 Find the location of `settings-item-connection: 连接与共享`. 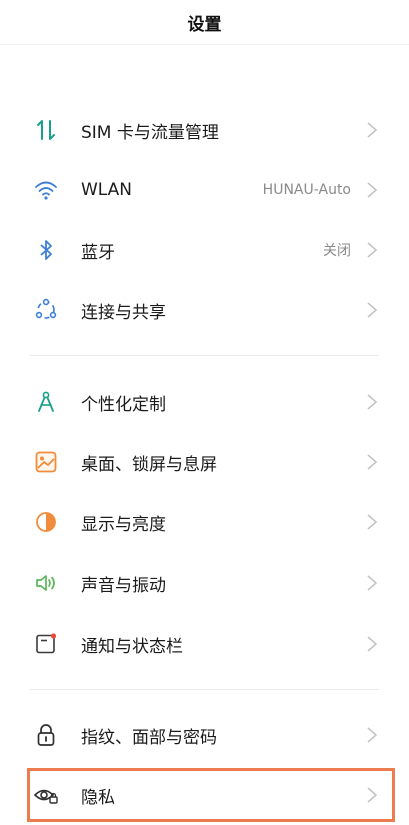

settings-item-connection: 连接与共享 is located at coordinates (204, 310).